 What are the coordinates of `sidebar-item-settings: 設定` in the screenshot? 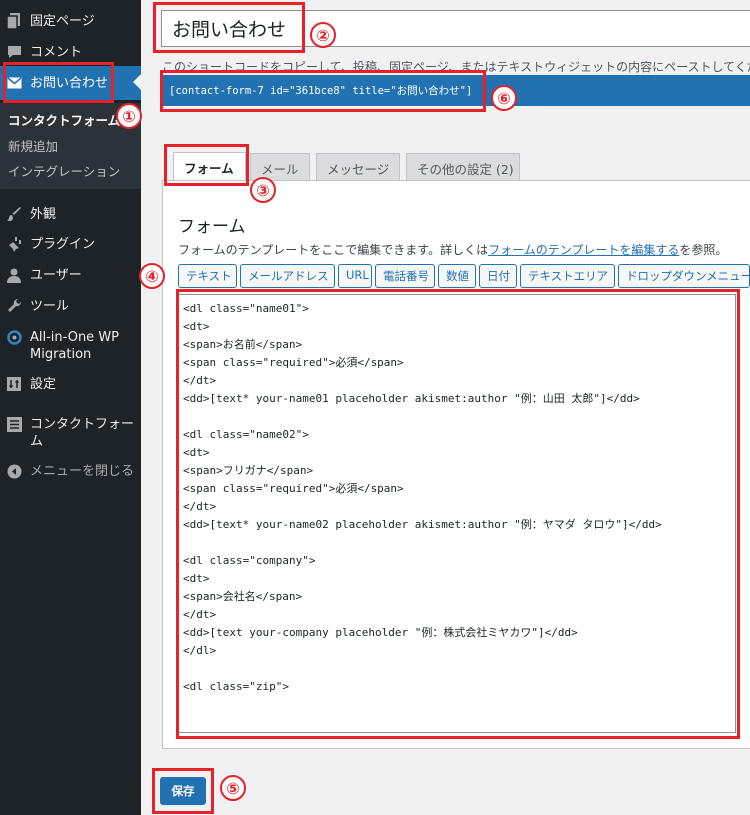 It's located at (70, 384).